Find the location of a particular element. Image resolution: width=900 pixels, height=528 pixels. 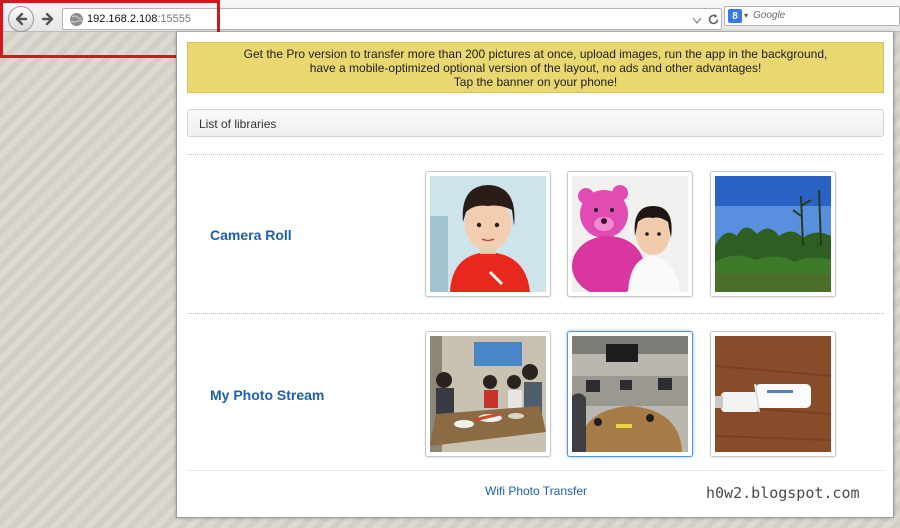

girl-red-shirt-photo is located at coordinates (488, 234).